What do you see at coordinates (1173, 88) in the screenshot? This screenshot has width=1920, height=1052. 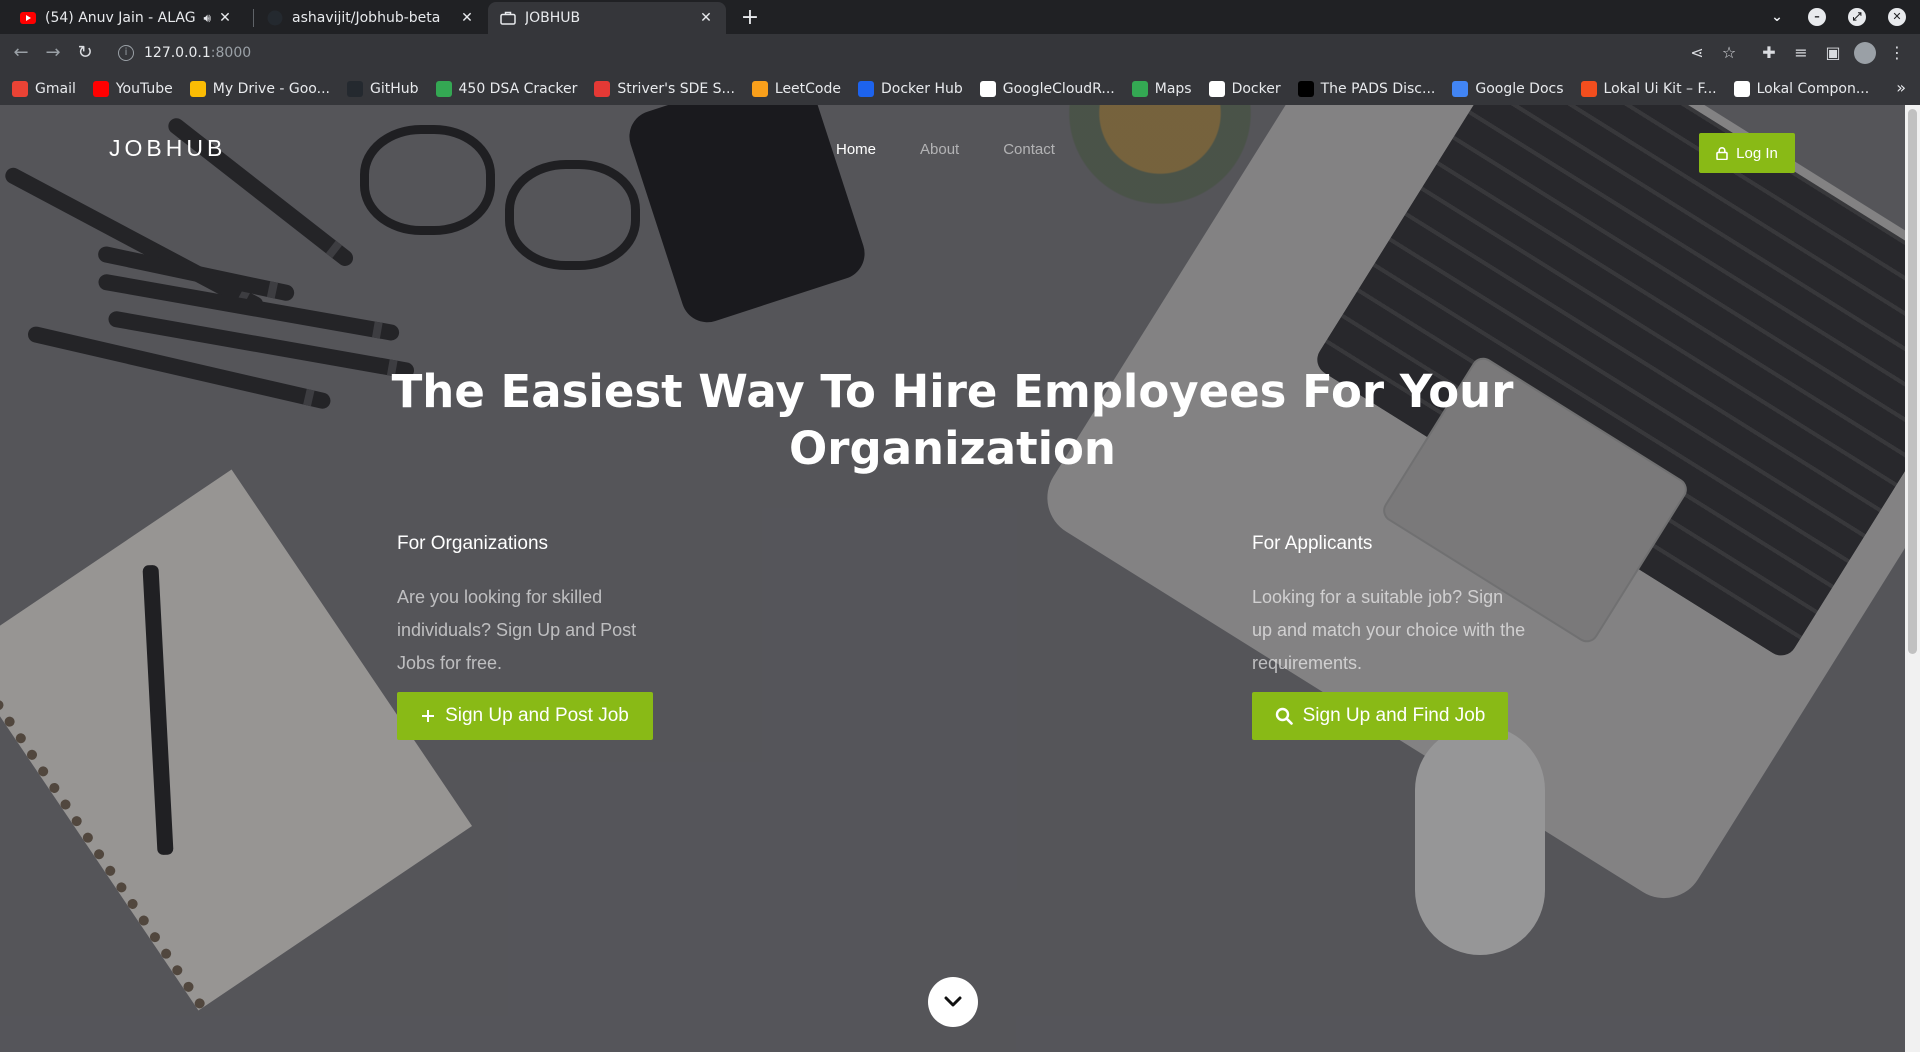 I see `bookmark-label: Maps` at bounding box center [1173, 88].